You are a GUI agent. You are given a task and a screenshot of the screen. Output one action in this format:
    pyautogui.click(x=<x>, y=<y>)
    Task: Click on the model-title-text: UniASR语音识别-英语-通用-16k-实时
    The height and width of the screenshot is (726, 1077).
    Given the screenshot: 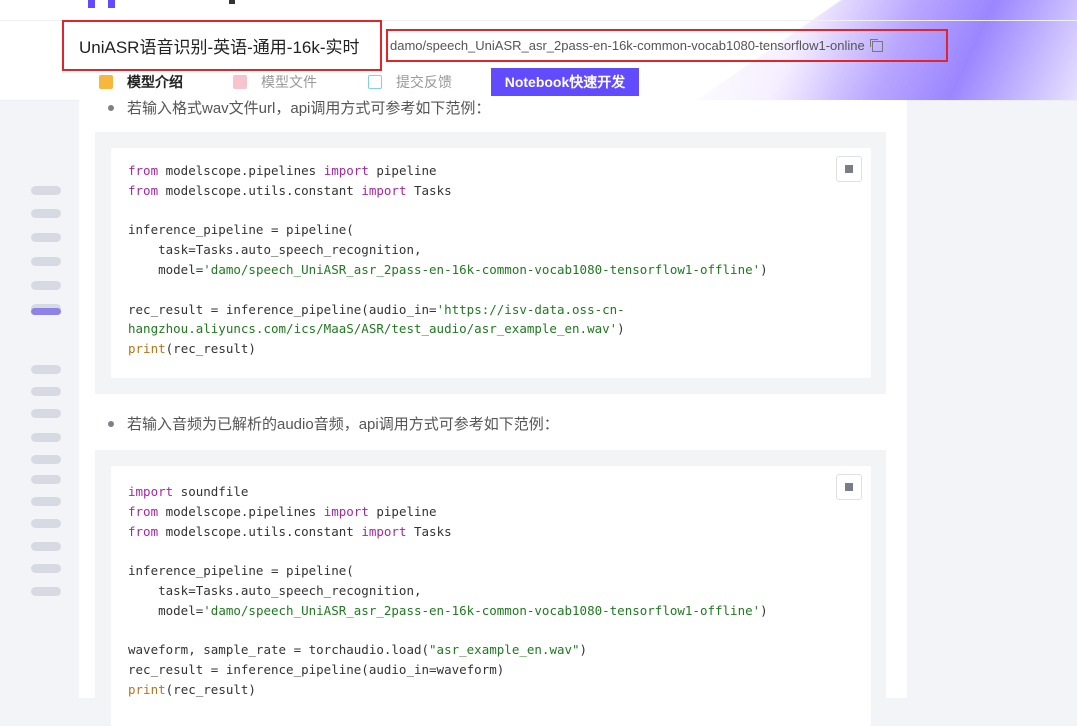 What is the action you would take?
    pyautogui.click(x=219, y=47)
    